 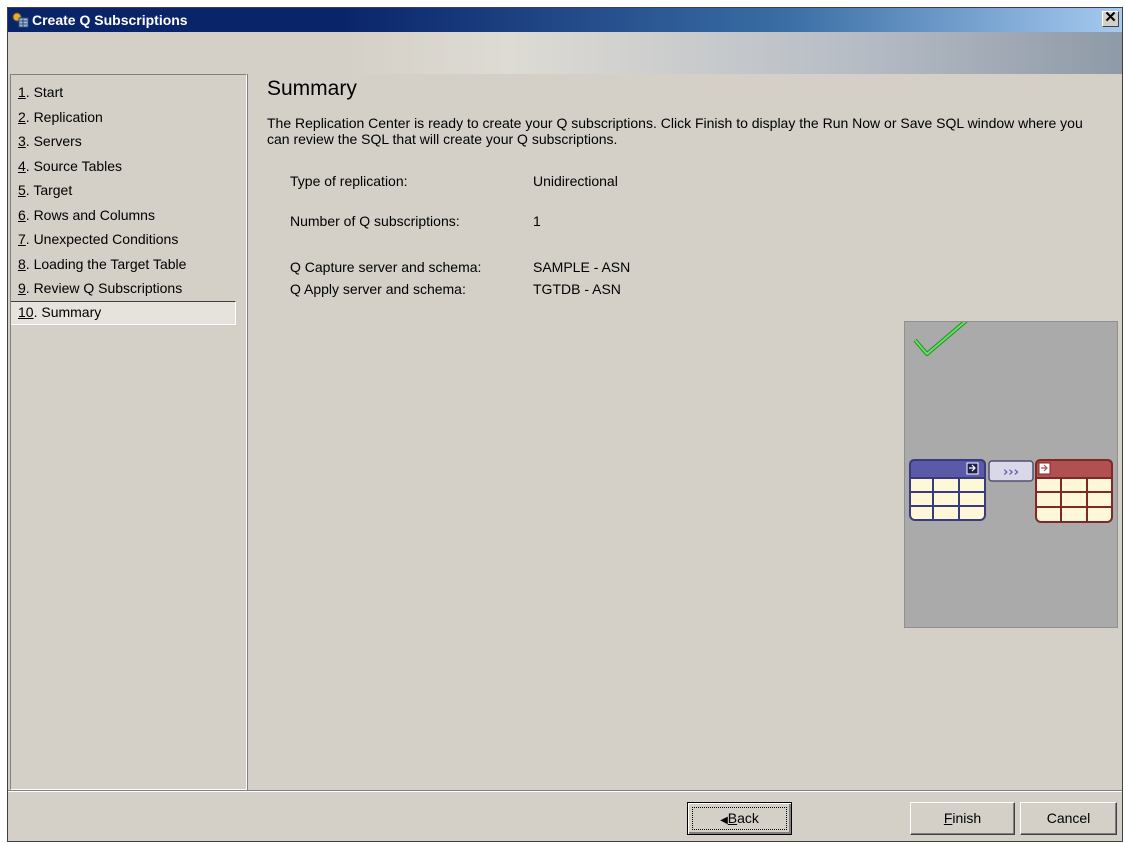 I want to click on title-bar: Create Q Subscriptions ✕, so click(x=565, y=20).